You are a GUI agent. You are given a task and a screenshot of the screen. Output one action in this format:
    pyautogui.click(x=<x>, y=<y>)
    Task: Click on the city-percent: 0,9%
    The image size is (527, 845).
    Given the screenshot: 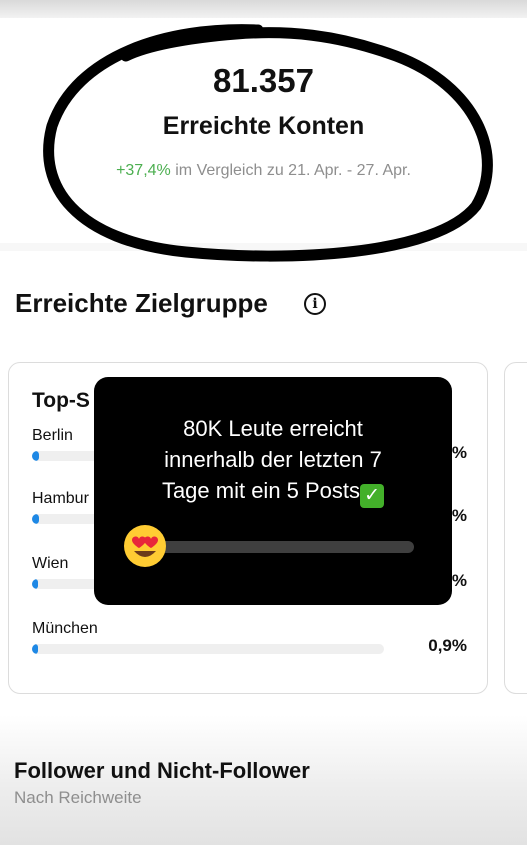 What is the action you would take?
    pyautogui.click(x=447, y=645)
    